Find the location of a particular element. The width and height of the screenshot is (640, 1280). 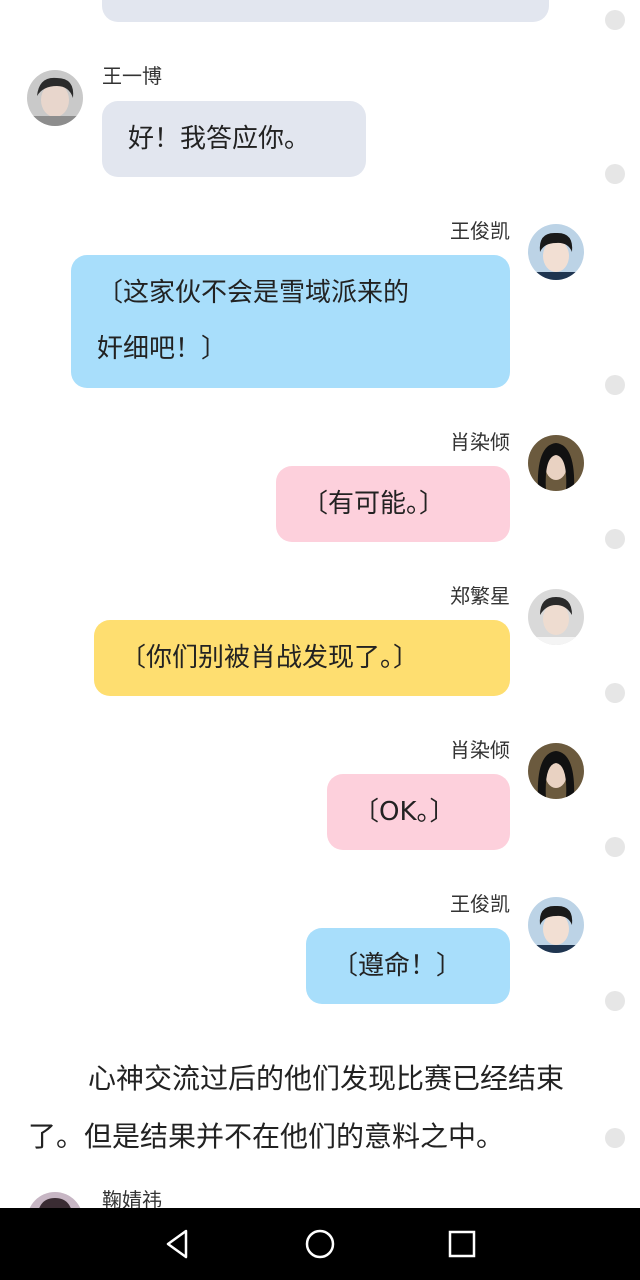

message-bubble: 〔遵命！〕 is located at coordinates (408, 966).